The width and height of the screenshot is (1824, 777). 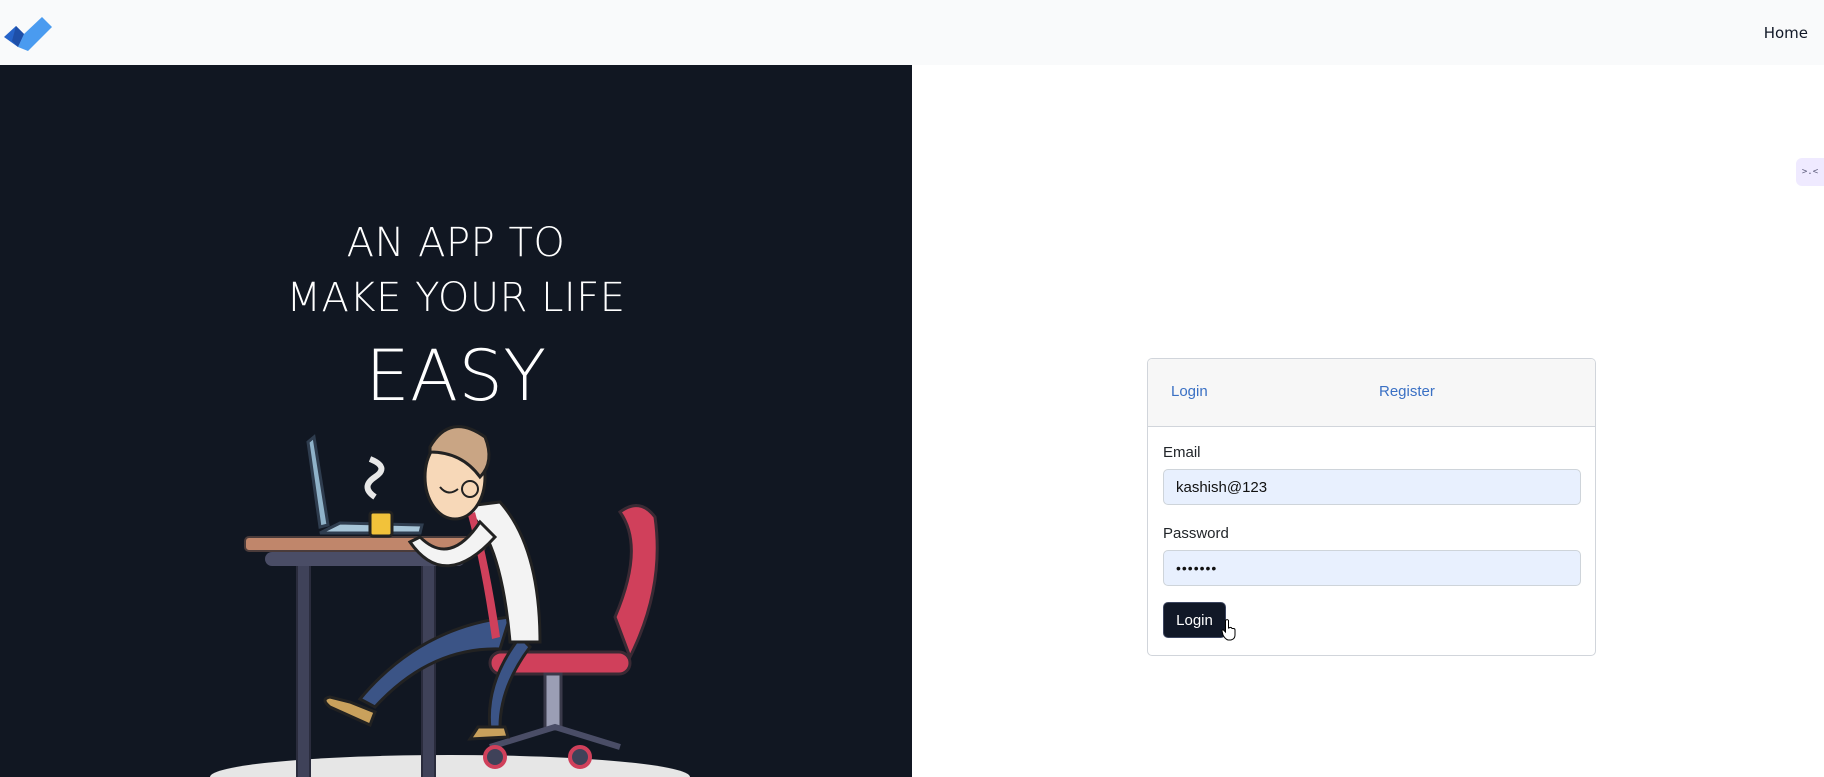 I want to click on hero-line-1: AN APP TO, so click(x=456, y=243).